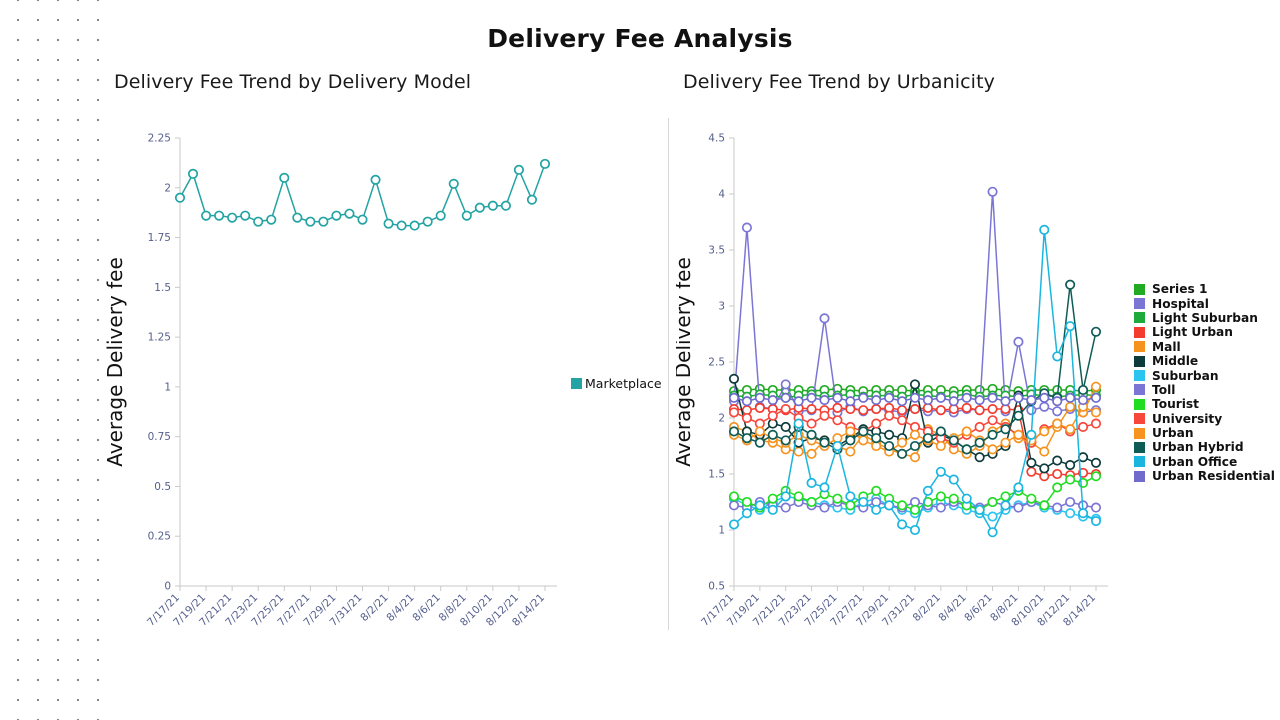 The width and height of the screenshot is (1280, 720). Describe the element at coordinates (721, 307) in the screenshot. I see `svg-text: 3` at that location.